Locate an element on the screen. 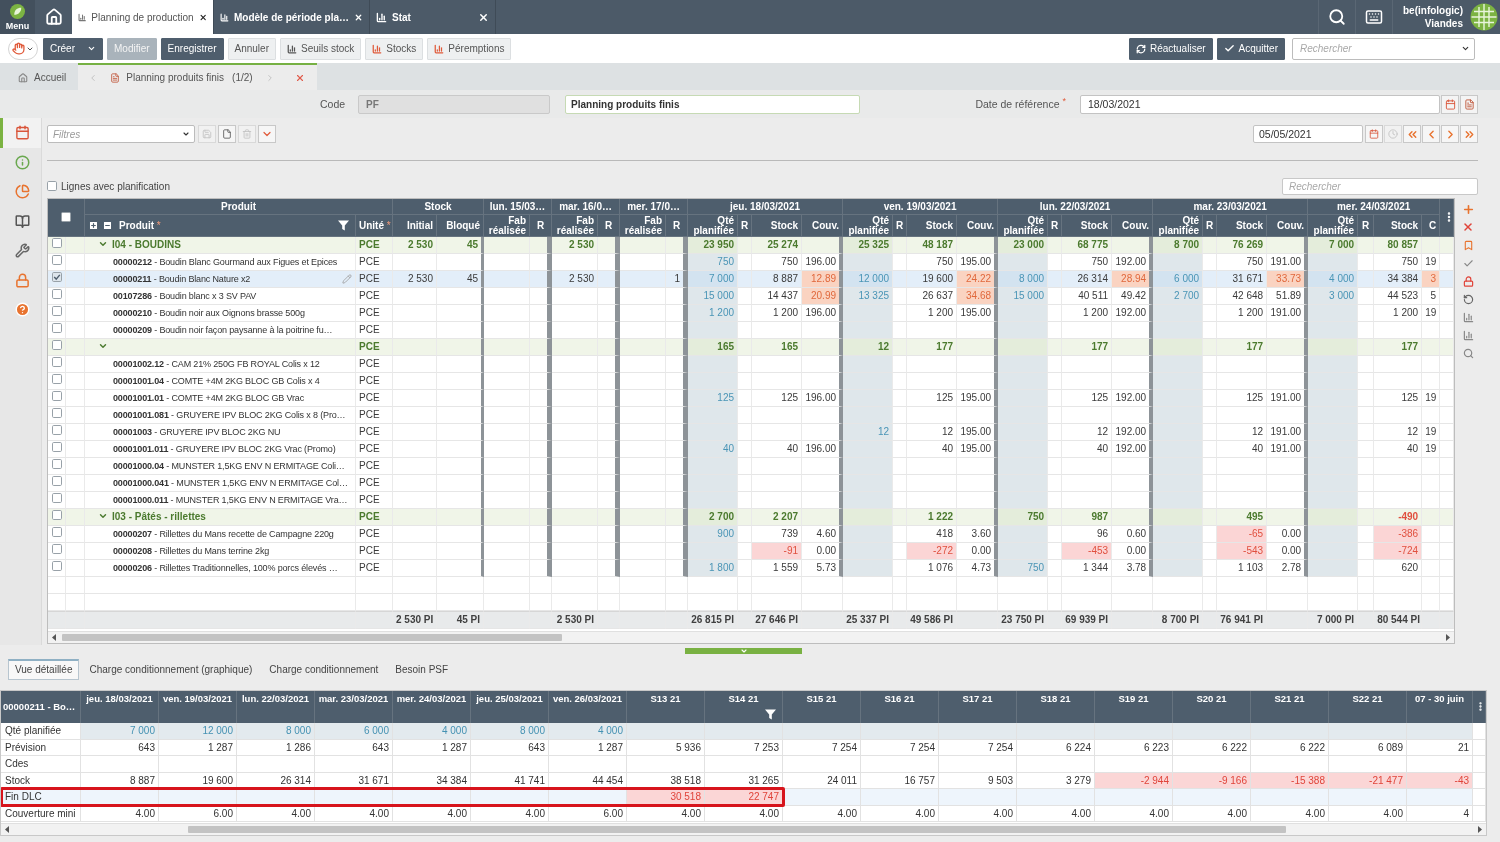  sidebar-item is located at coordinates (20, 133).